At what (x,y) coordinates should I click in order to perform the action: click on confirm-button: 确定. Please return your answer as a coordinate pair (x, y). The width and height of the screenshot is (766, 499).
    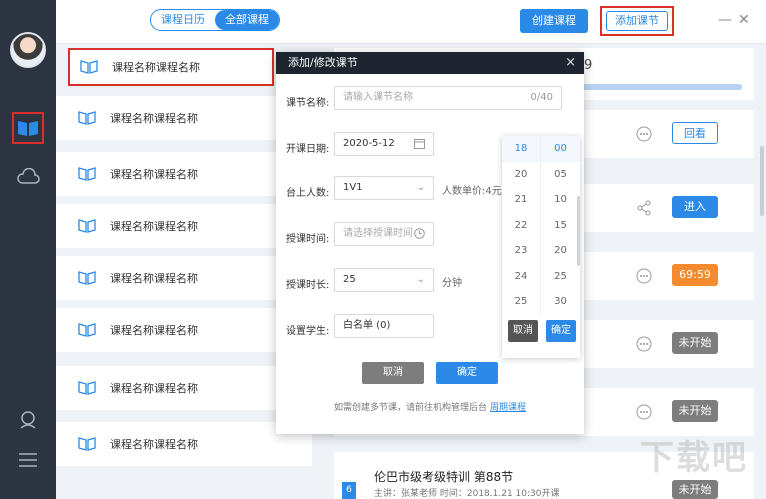
    Looking at the image, I should click on (467, 373).